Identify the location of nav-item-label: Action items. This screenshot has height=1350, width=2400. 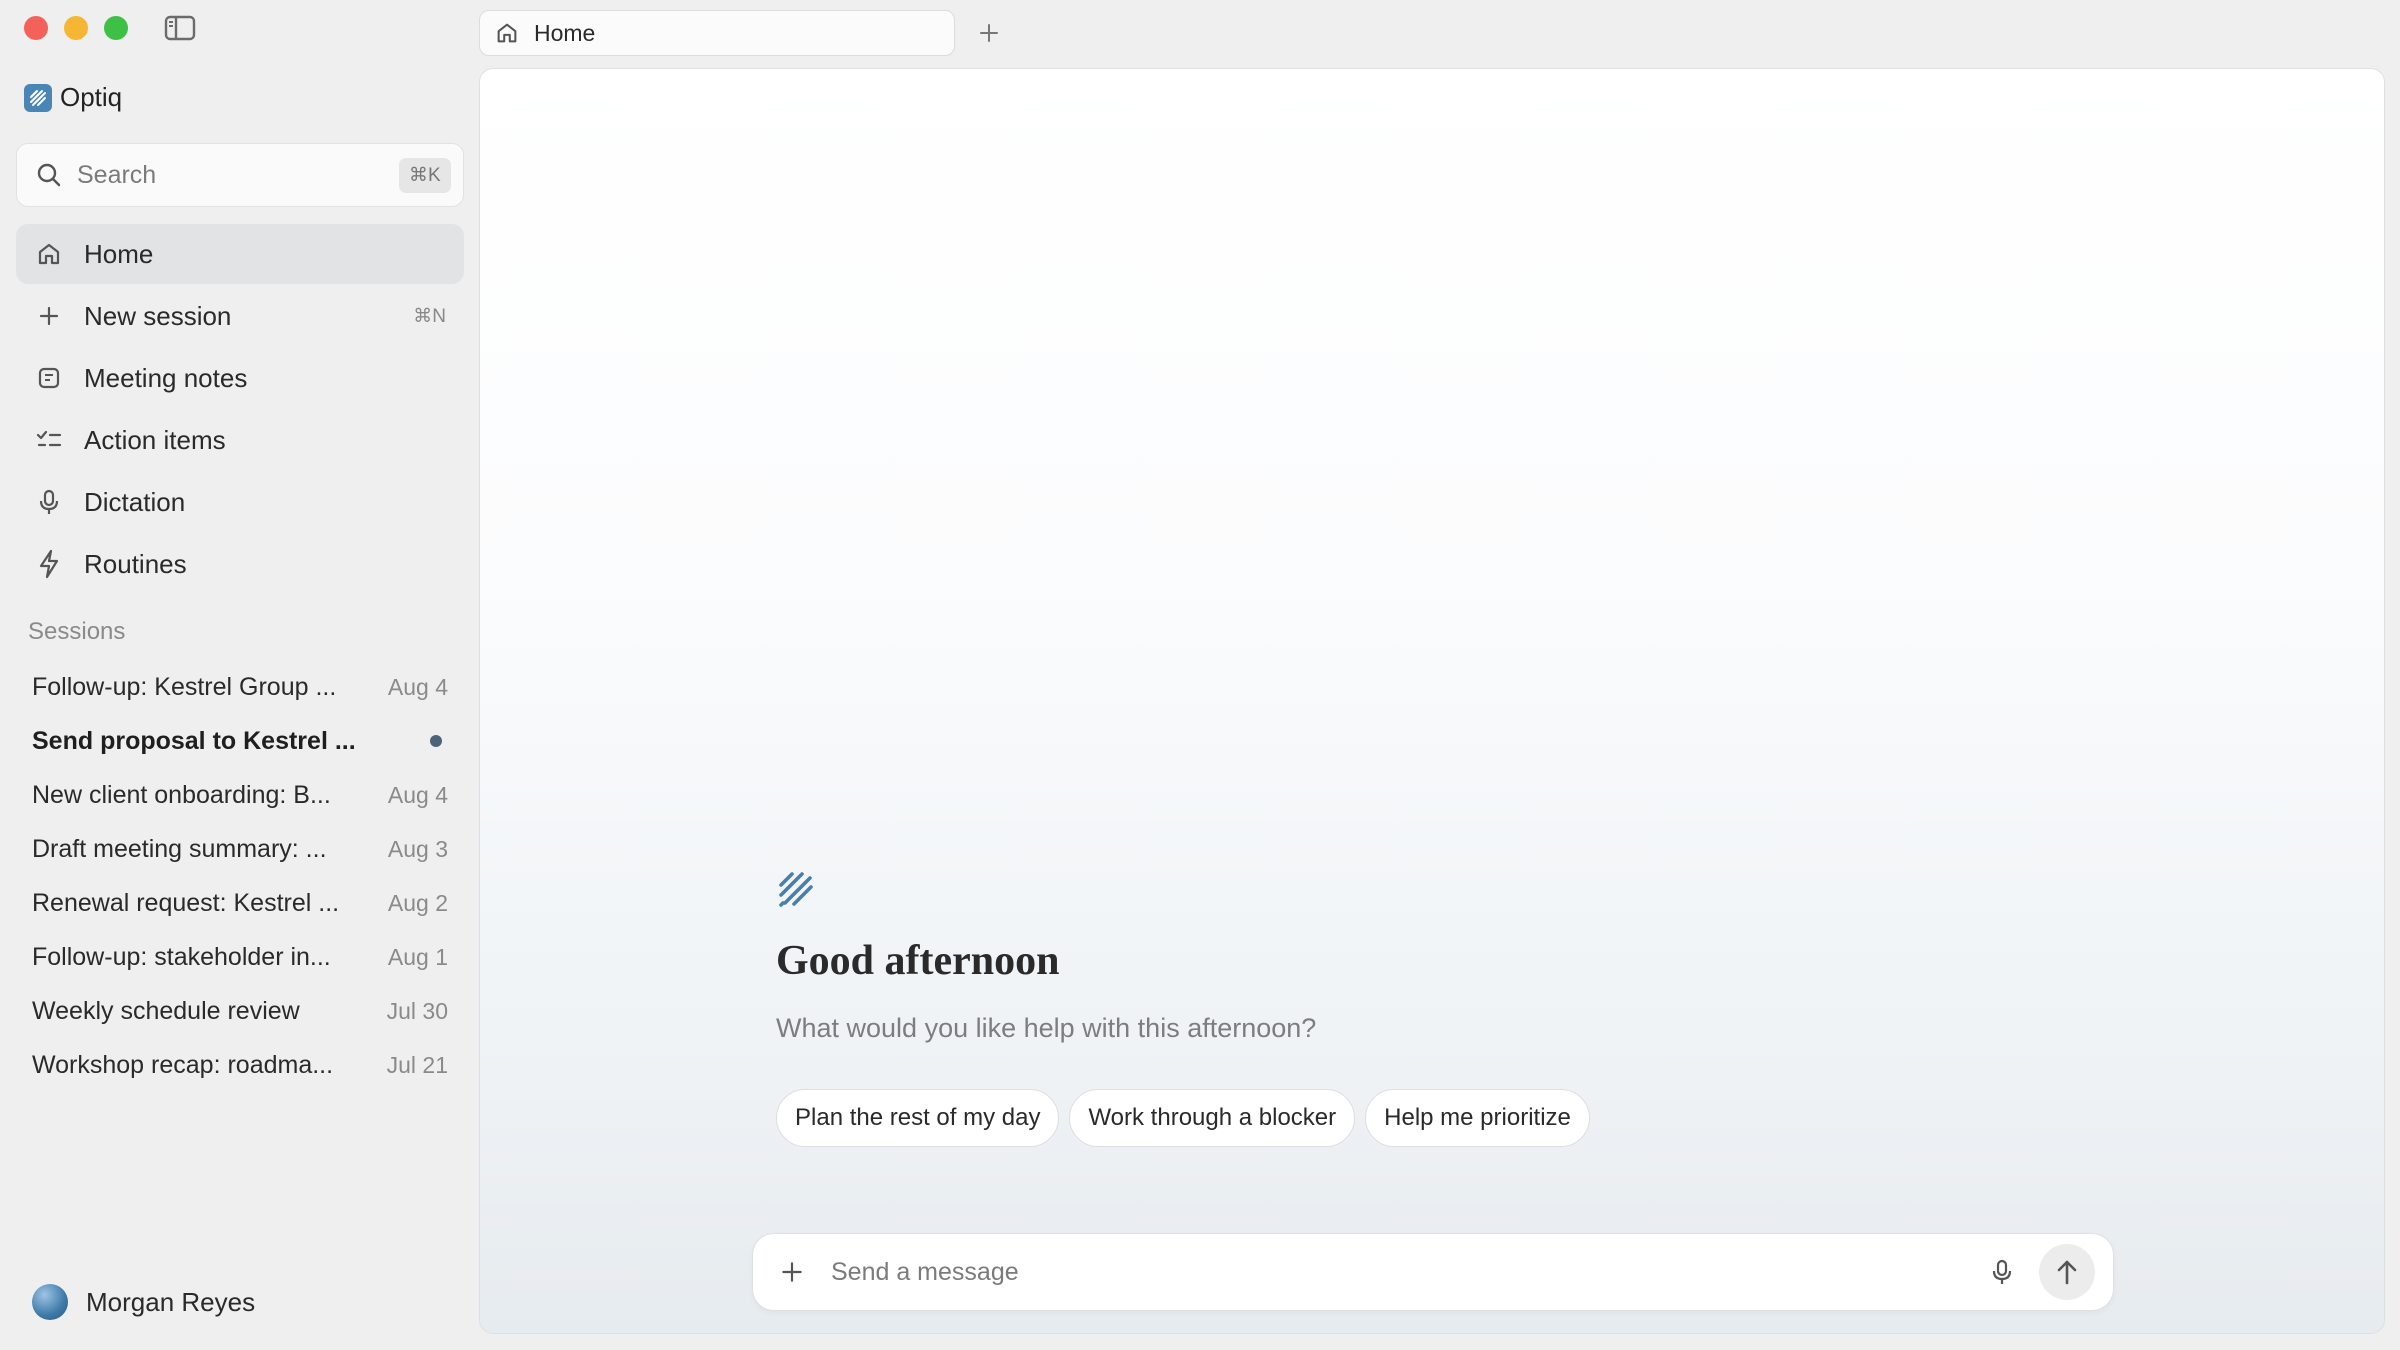
(155, 439).